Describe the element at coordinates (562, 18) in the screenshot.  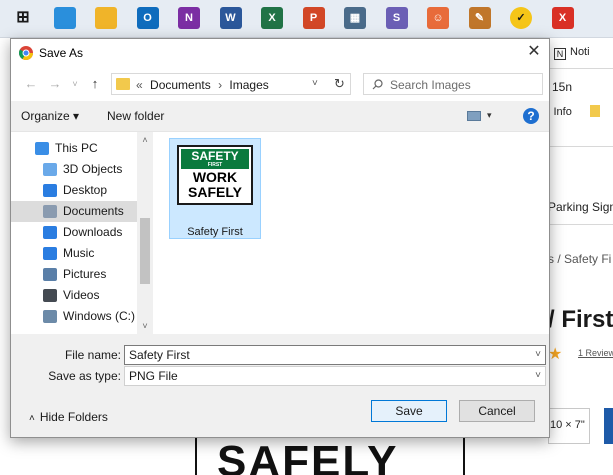
I see `pdf-icon: X` at that location.